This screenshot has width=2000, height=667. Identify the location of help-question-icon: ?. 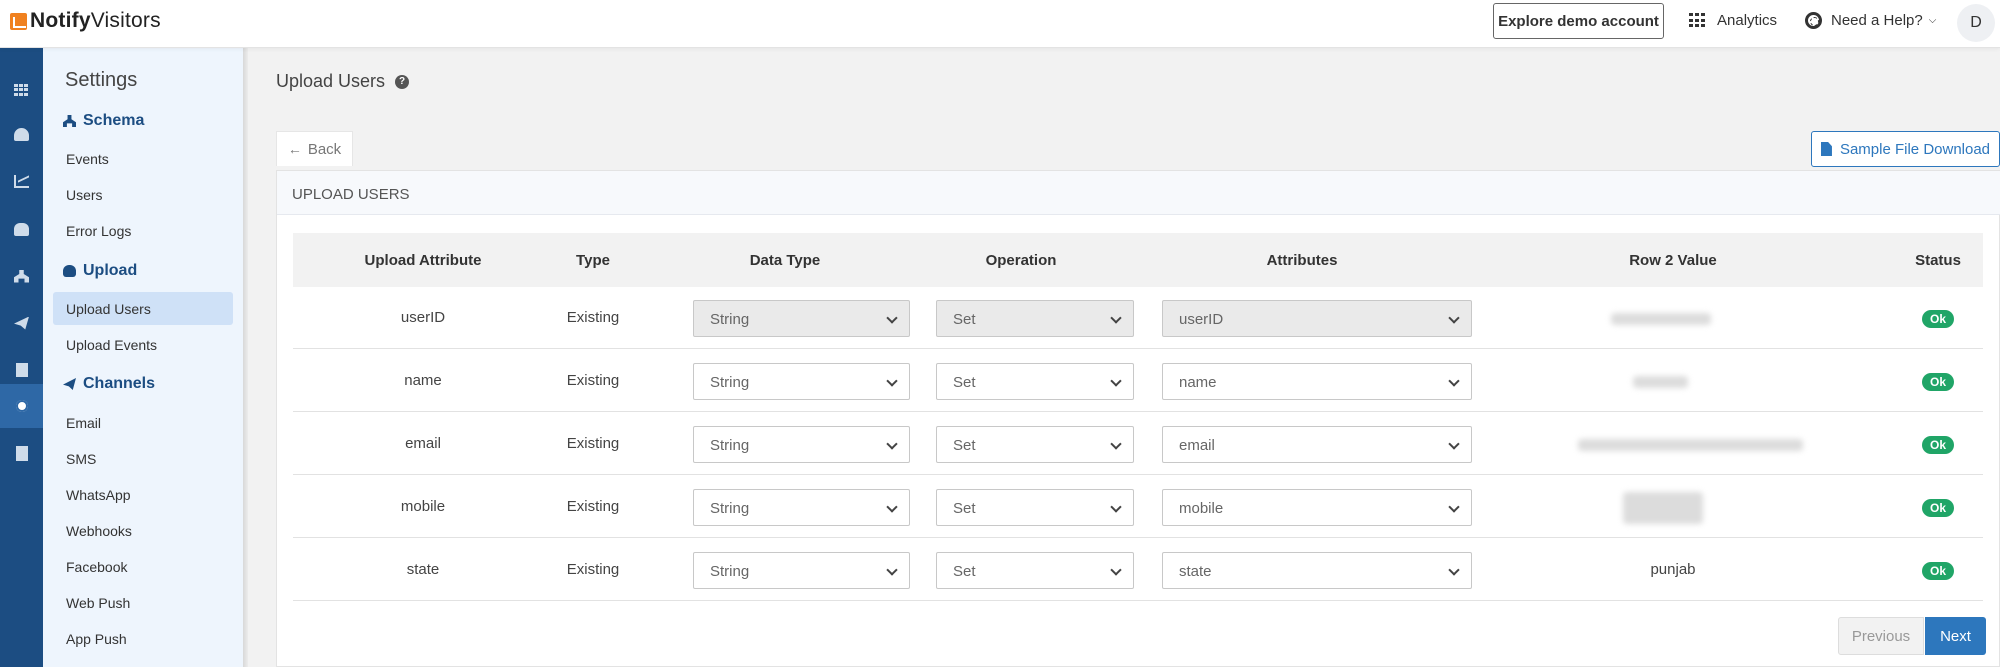
(402, 81).